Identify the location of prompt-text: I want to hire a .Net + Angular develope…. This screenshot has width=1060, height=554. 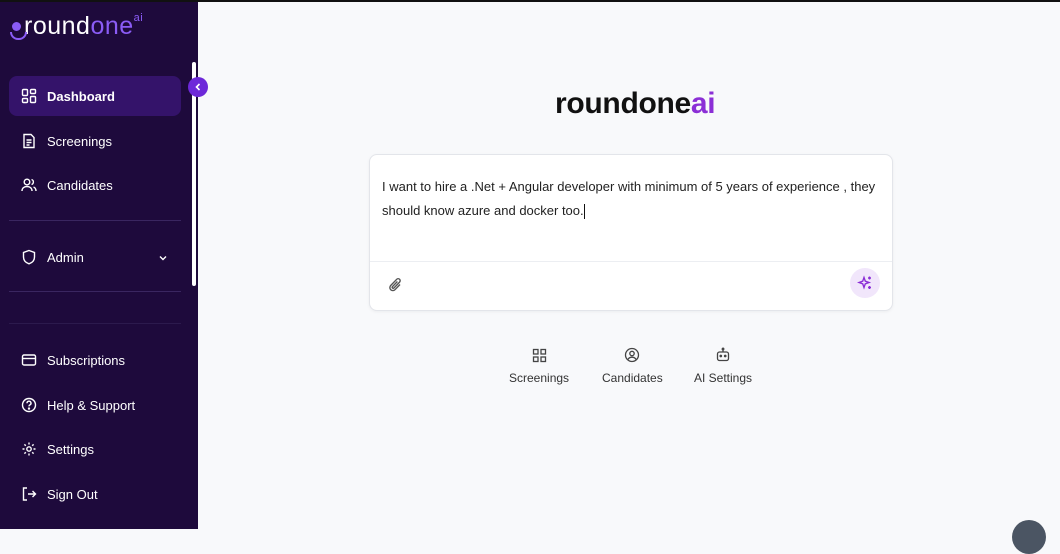
(629, 198).